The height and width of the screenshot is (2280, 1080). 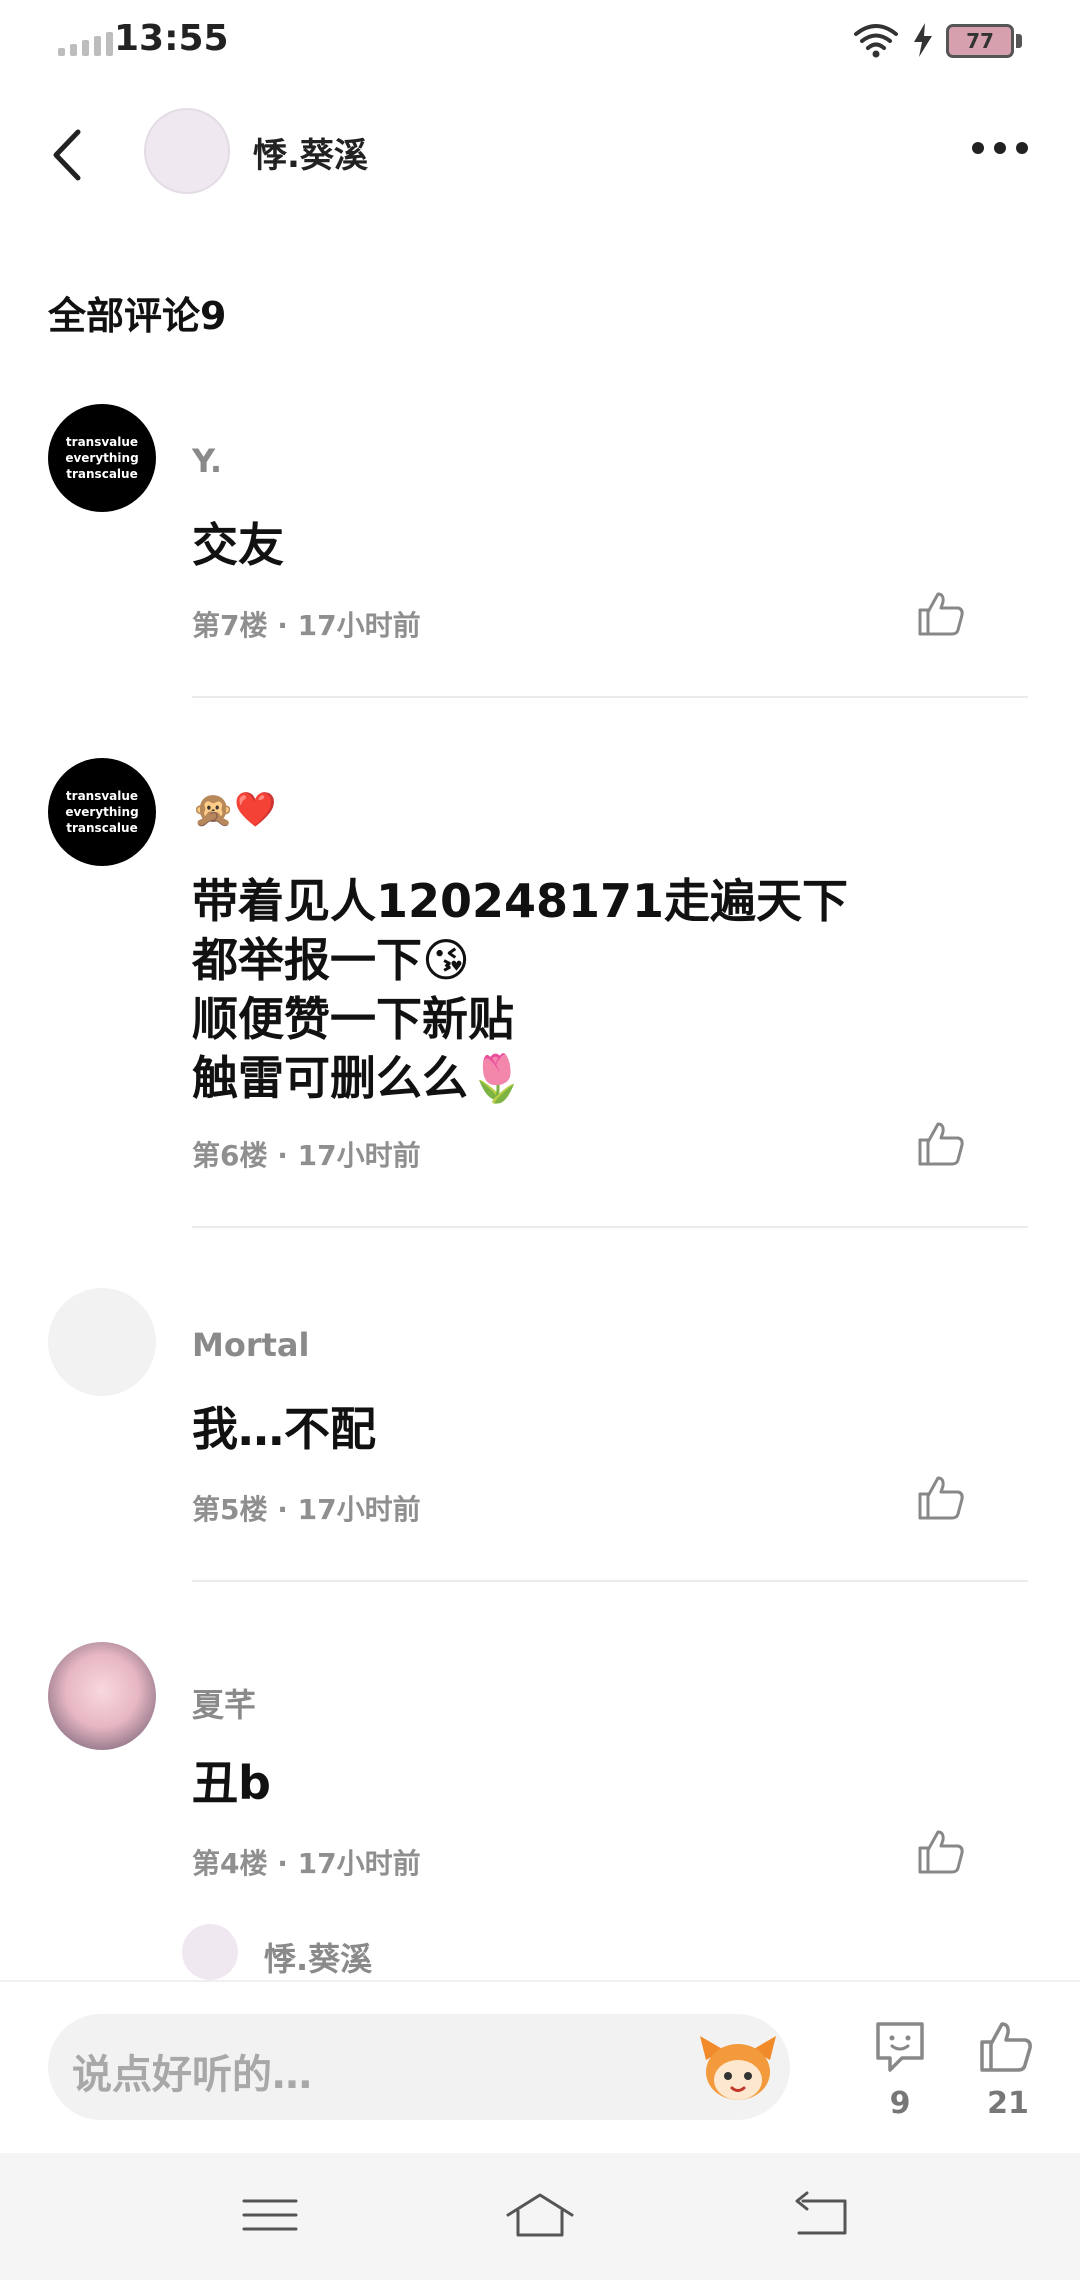 I want to click on comment-username: Mortal, so click(x=250, y=1345).